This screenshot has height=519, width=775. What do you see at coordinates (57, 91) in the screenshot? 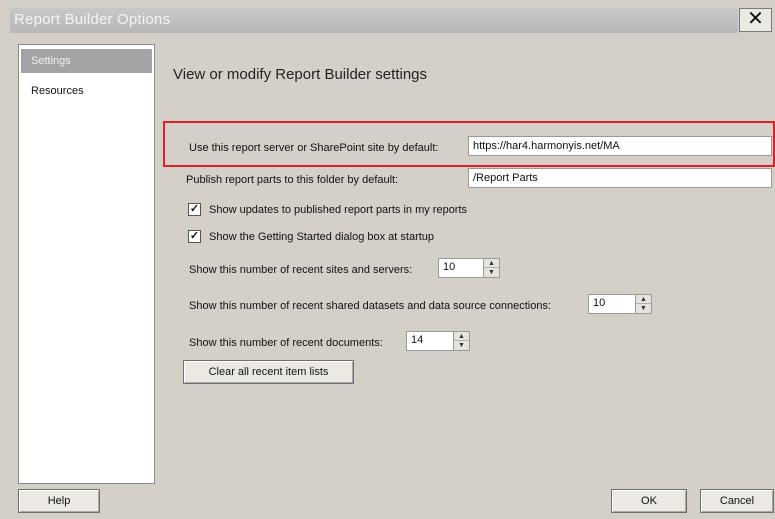
I see `sidebar-item-label: Resources` at bounding box center [57, 91].